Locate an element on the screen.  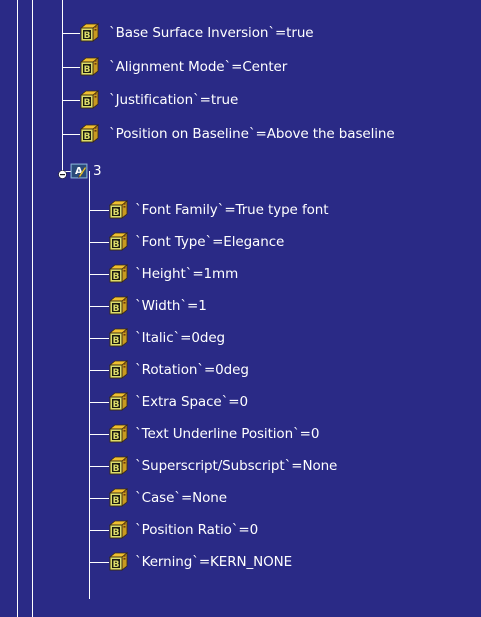
parameter-row: B `Position Ratio`=0 is located at coordinates (240, 530).